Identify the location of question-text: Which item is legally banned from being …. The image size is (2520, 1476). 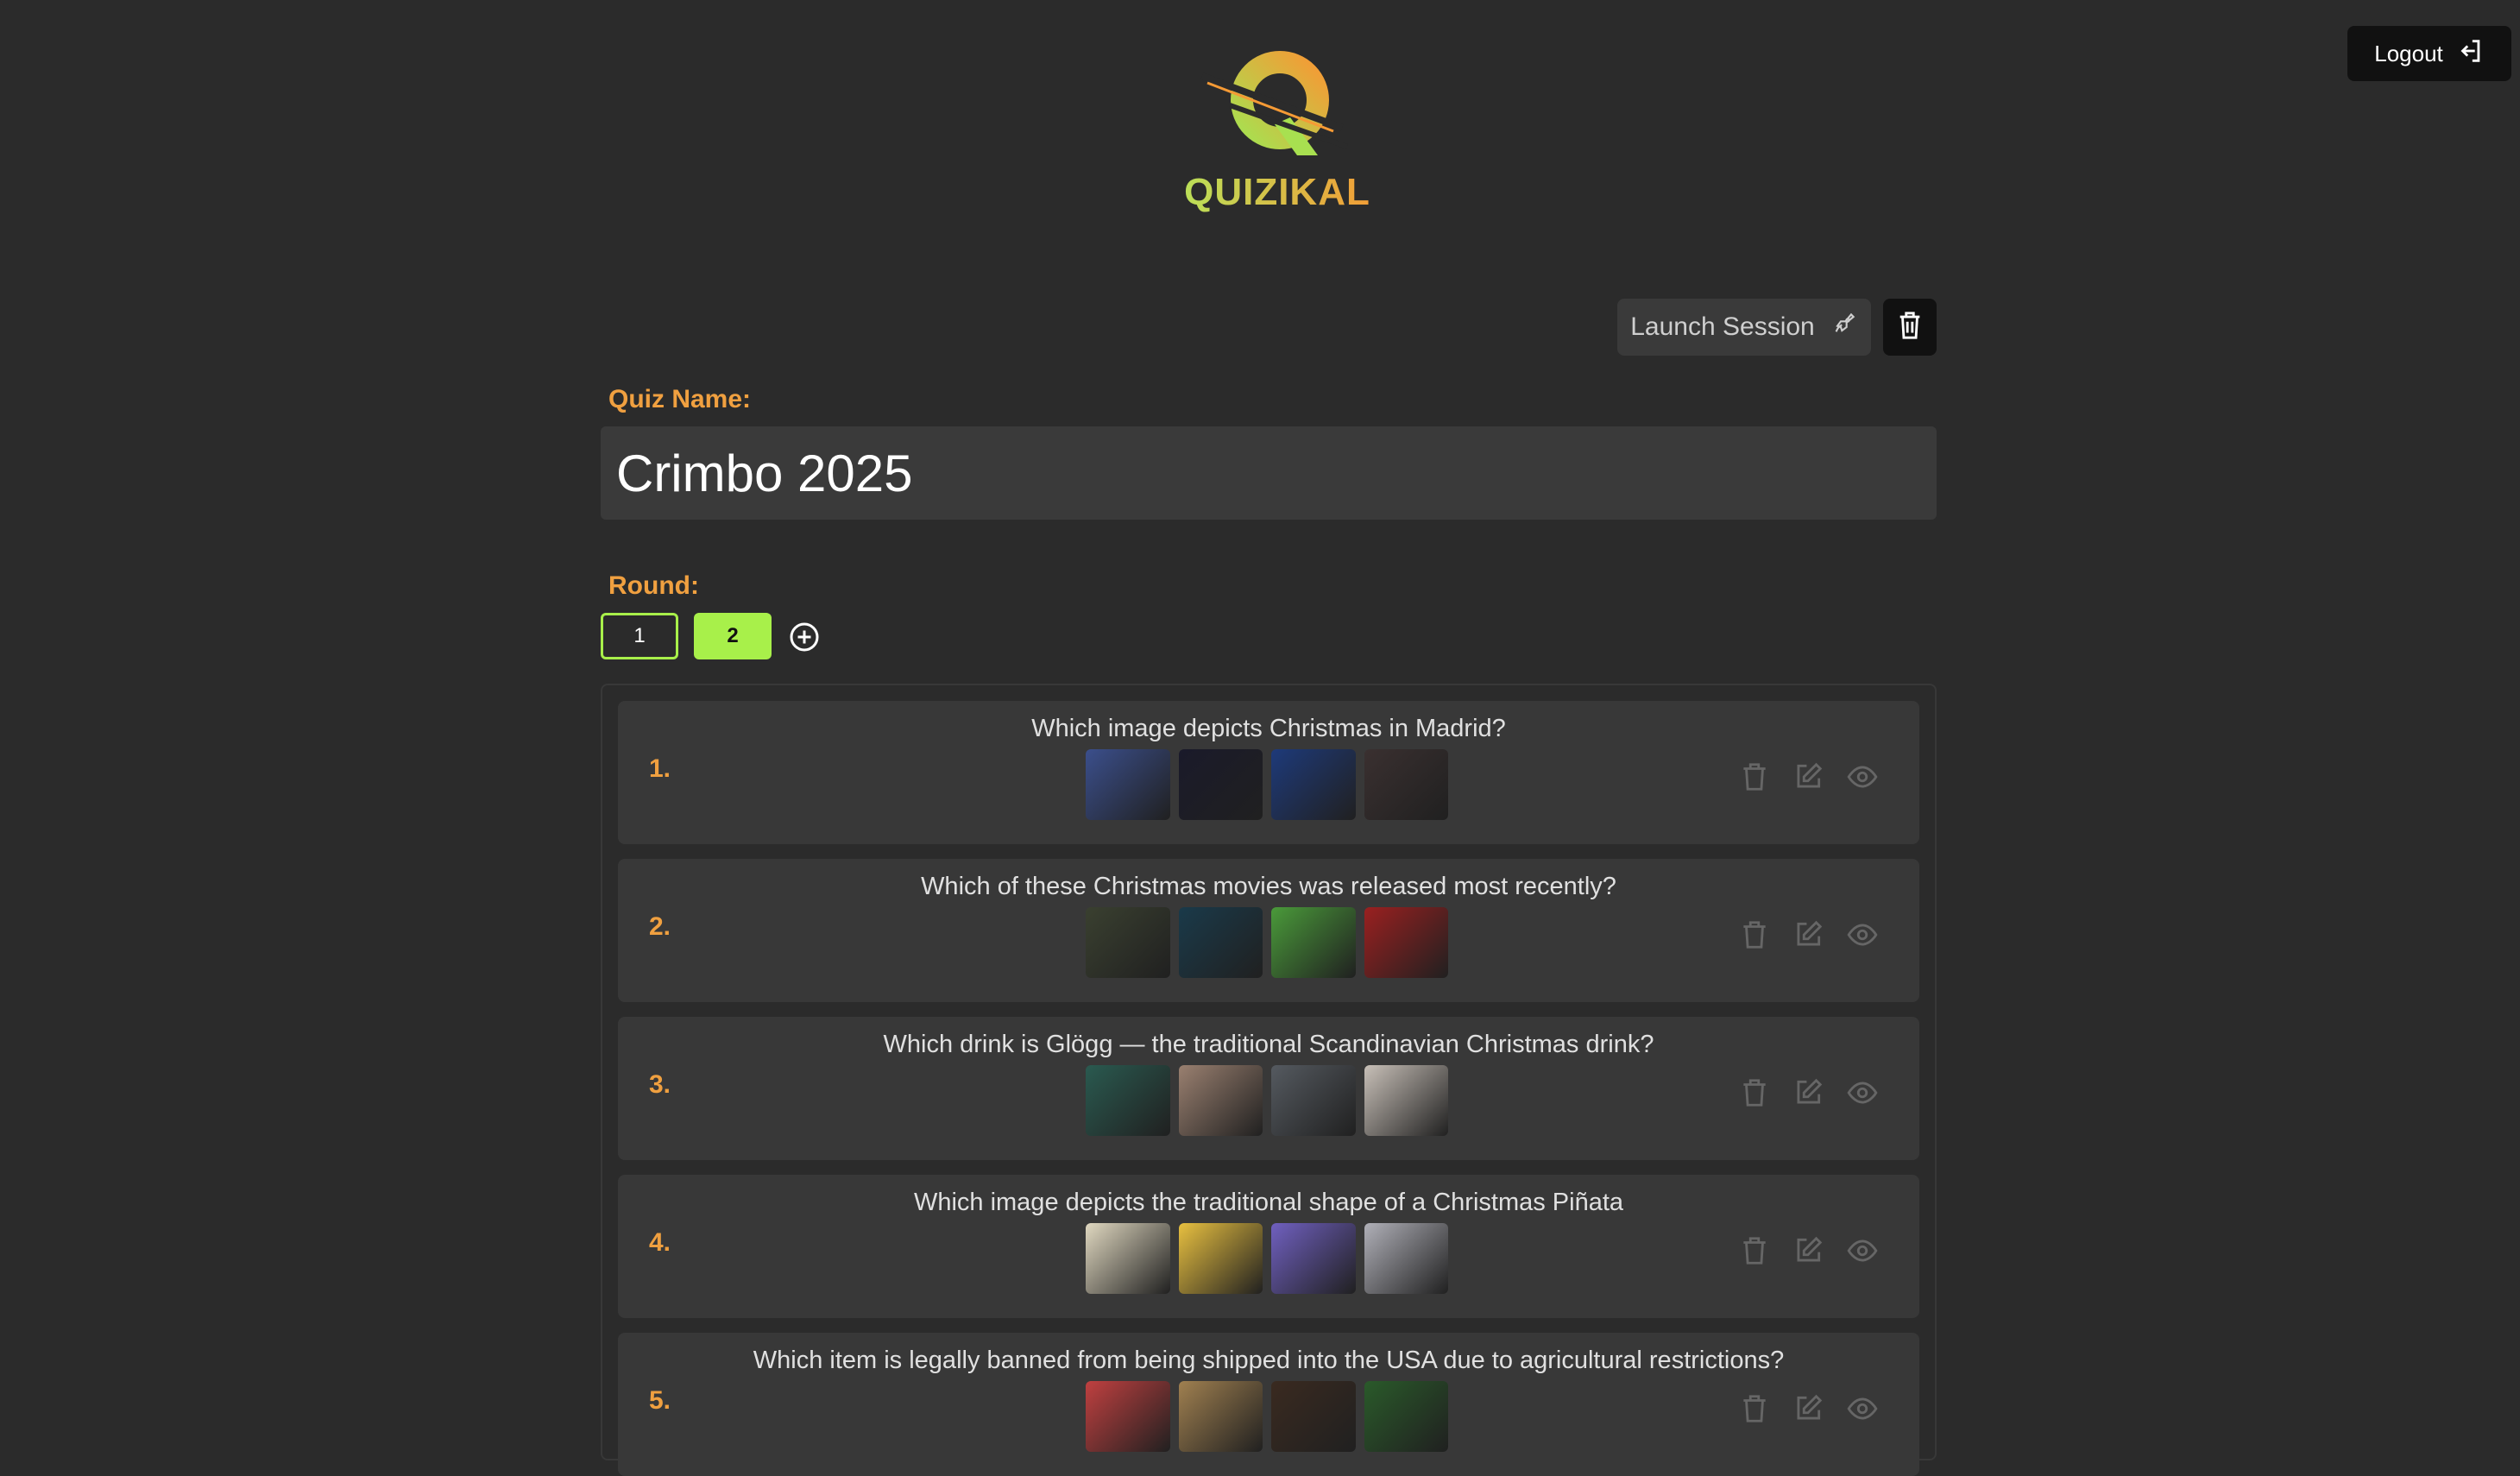
(1269, 1360).